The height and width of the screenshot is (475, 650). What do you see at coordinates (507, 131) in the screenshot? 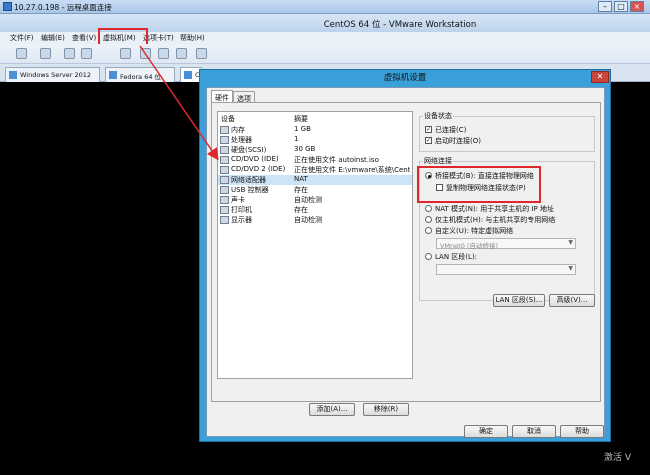
I see `device-status-group: 设备状态 ✓ 已连接(C) ✓ 启动时连接(O)` at bounding box center [507, 131].